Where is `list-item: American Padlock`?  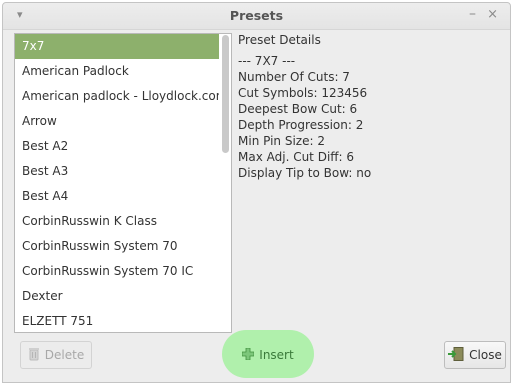
list-item: American Padlock is located at coordinates (117, 71).